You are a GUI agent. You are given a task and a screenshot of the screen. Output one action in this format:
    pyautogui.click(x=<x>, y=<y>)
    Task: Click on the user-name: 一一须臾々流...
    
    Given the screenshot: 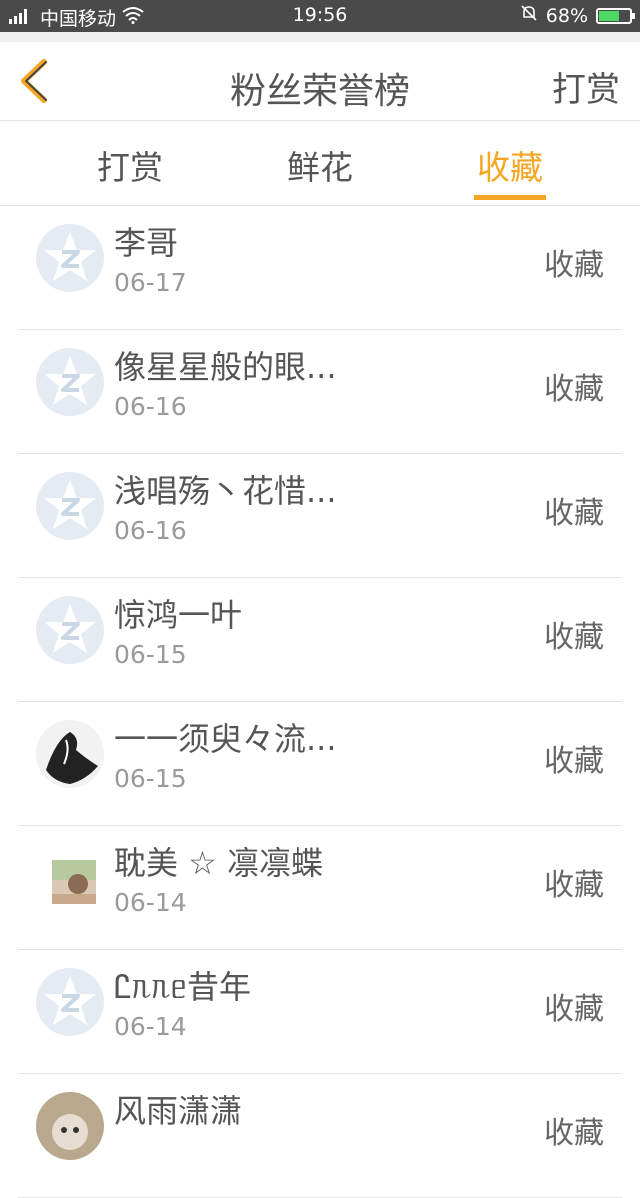 What is the action you would take?
    pyautogui.click(x=225, y=739)
    